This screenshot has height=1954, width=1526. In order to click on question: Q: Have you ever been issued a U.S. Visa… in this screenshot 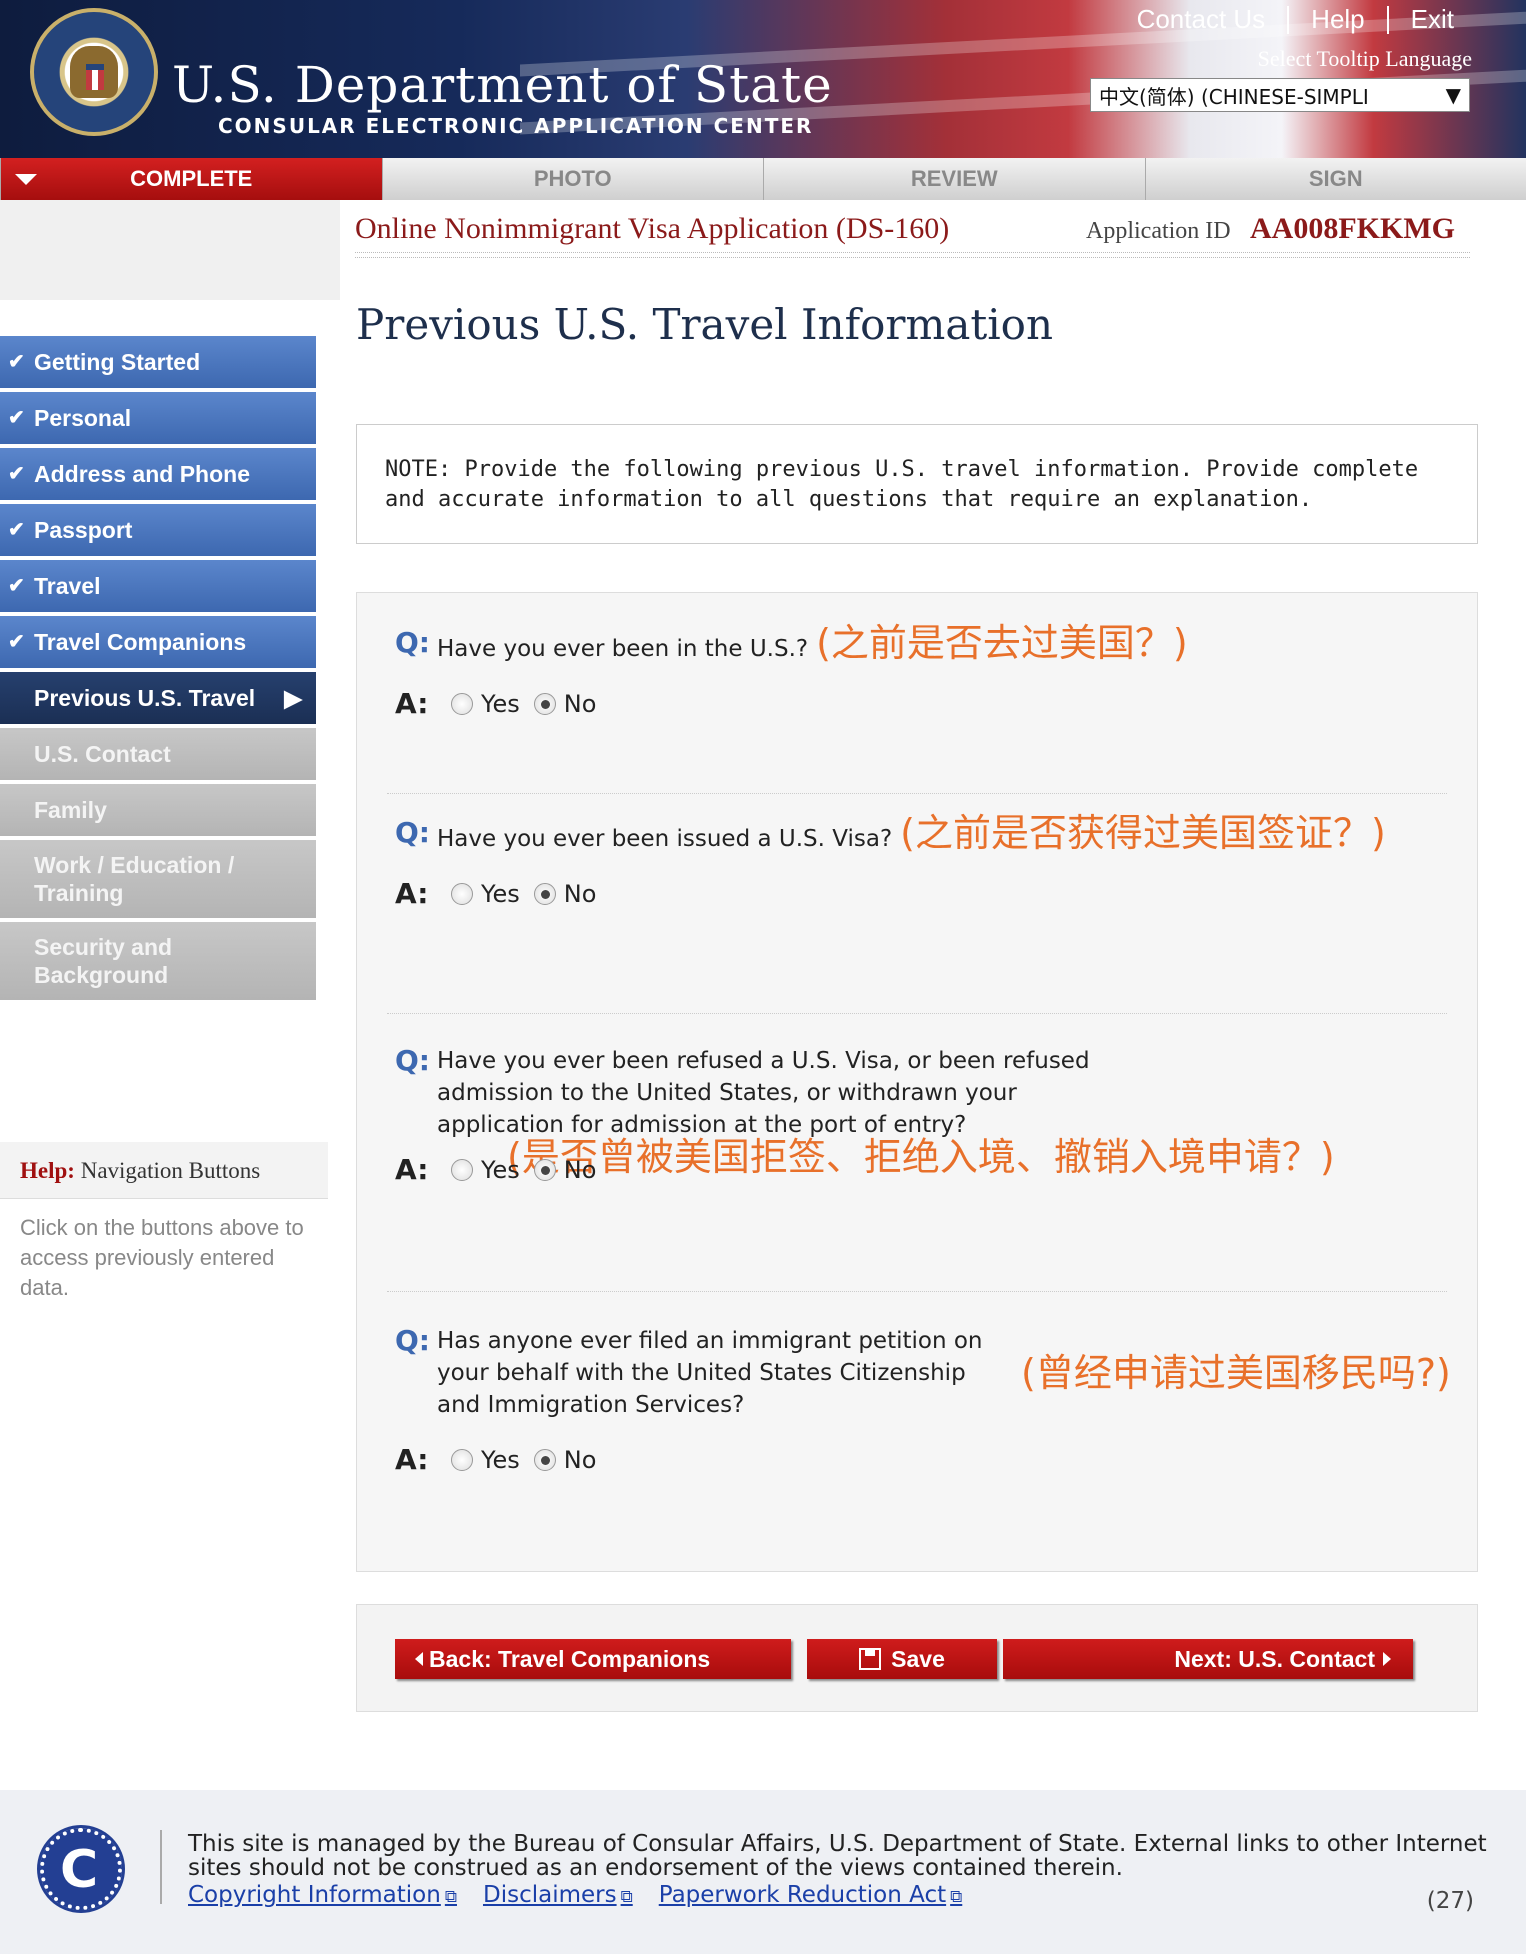, I will do `click(925, 833)`.